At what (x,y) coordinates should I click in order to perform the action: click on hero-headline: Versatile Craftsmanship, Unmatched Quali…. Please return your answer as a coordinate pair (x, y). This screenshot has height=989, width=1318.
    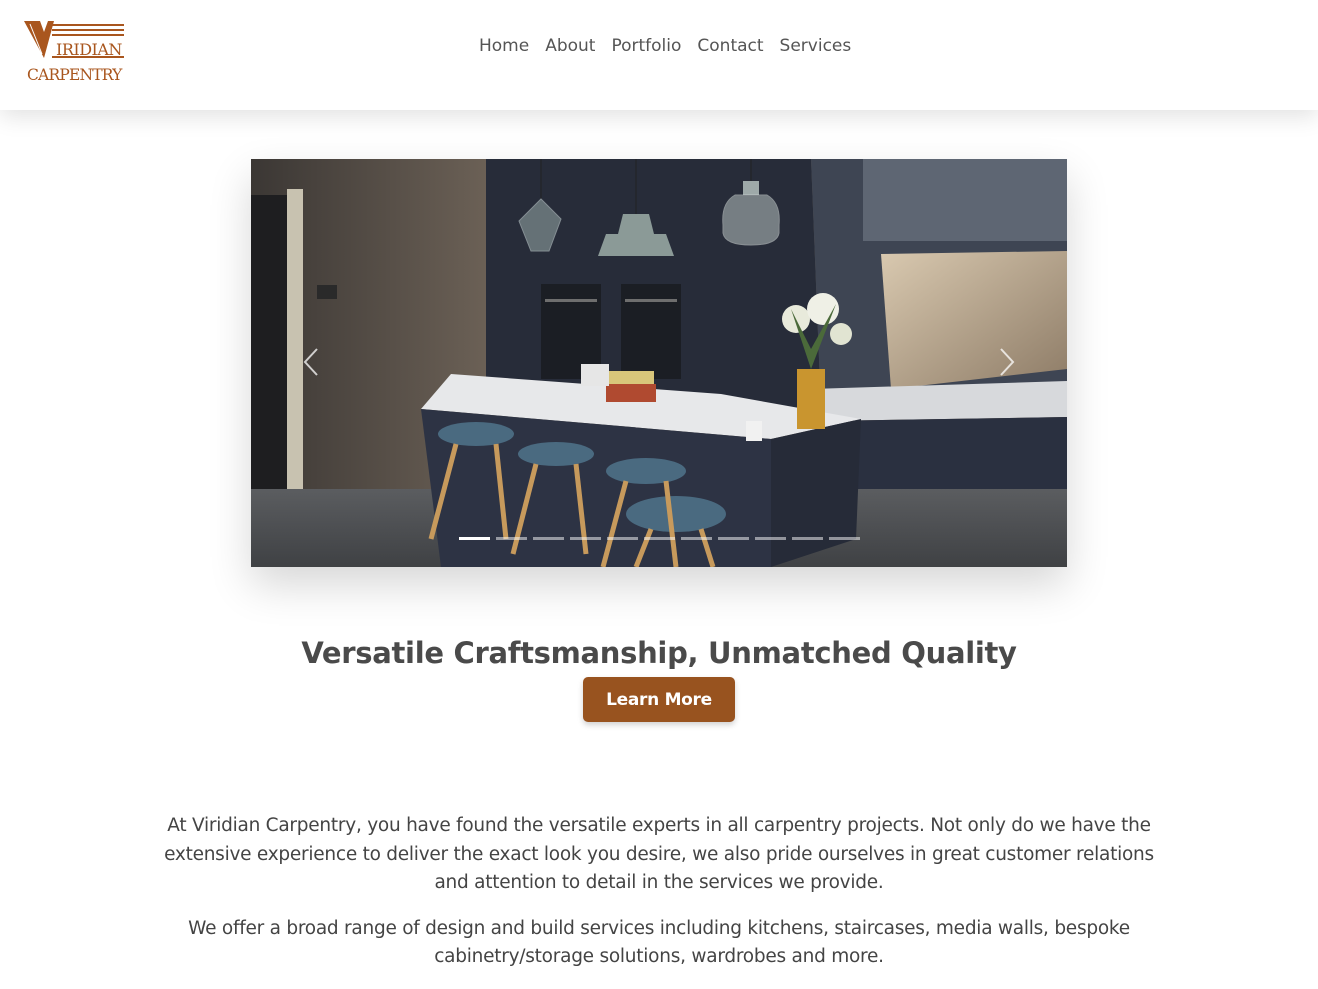
    Looking at the image, I should click on (659, 653).